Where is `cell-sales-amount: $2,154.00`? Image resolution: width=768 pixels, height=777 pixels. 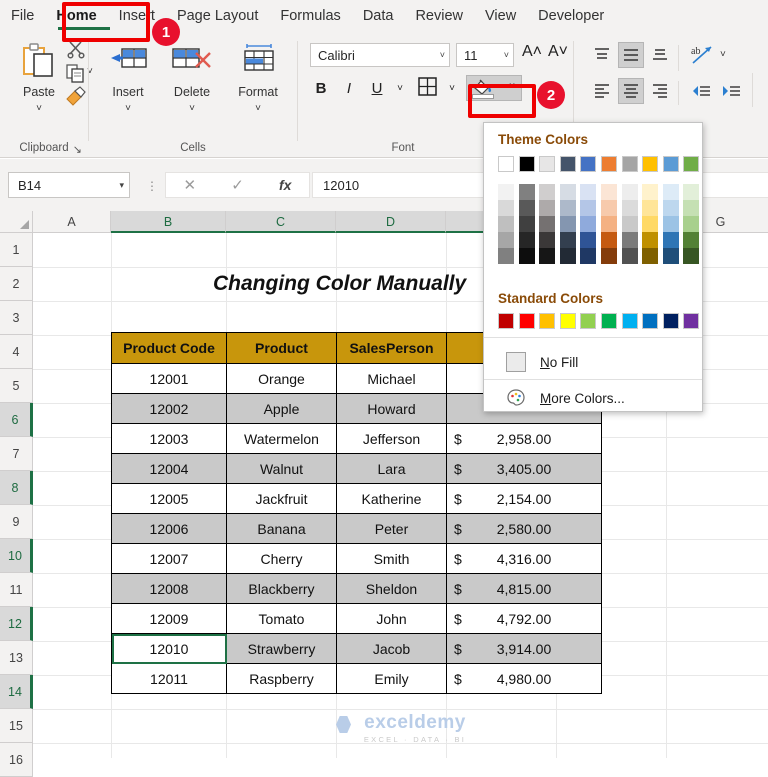
cell-sales-amount: $2,154.00 is located at coordinates (524, 498).